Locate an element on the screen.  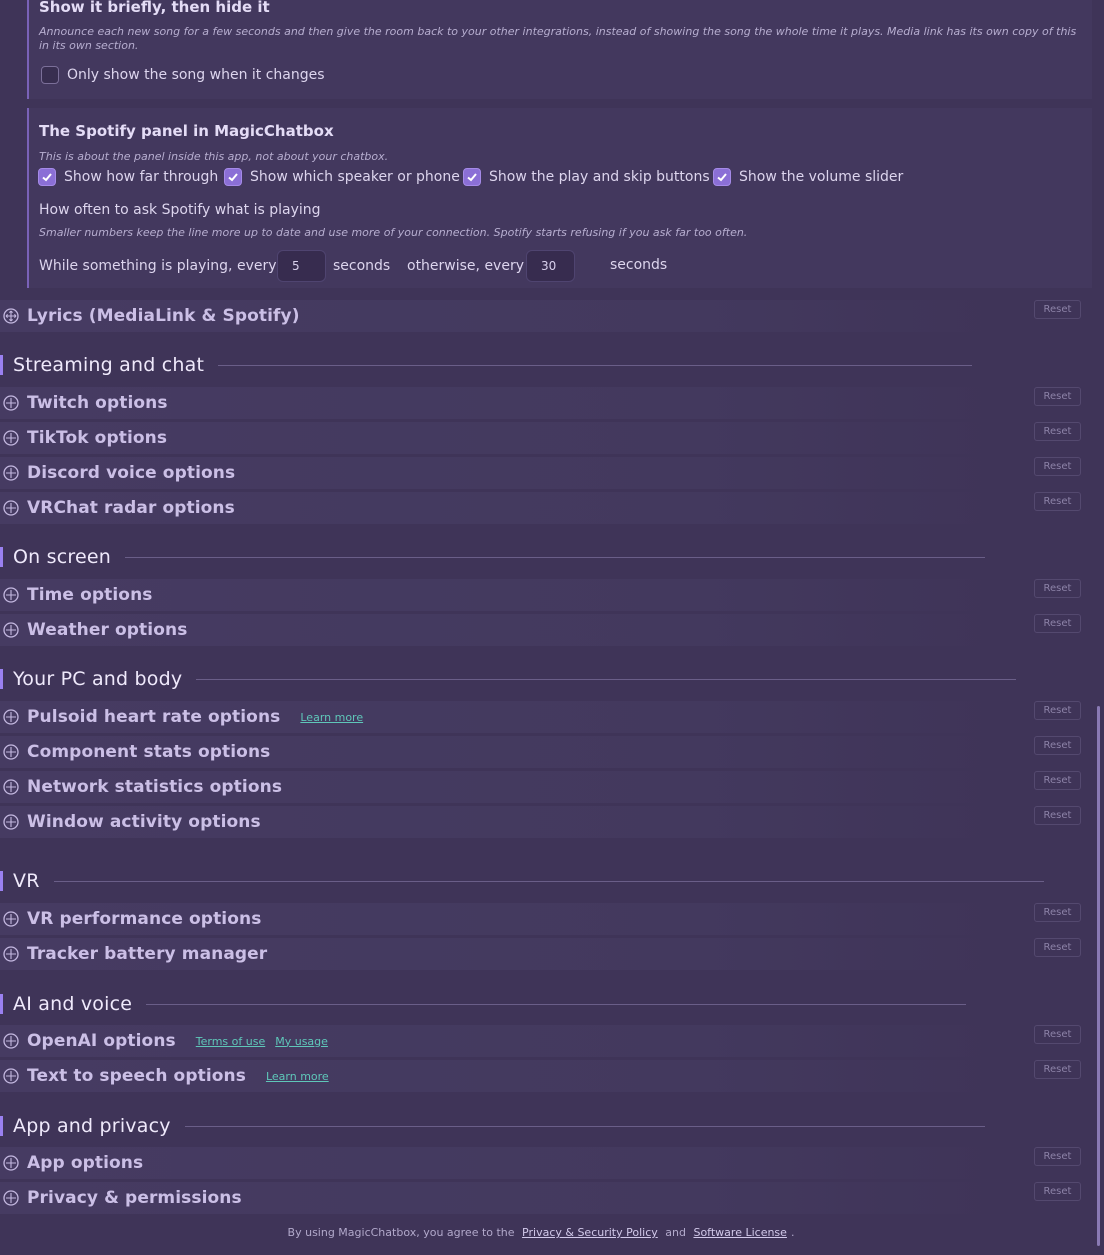
footer-suffix: . is located at coordinates (792, 1232).